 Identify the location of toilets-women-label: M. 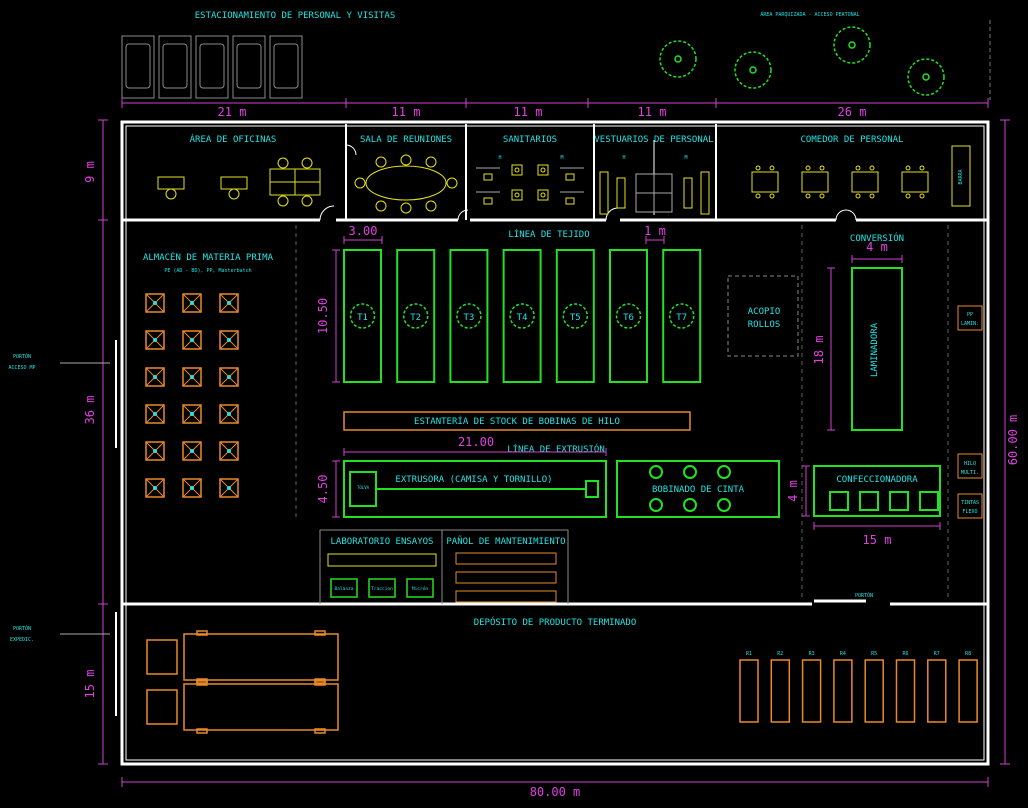
(561, 158).